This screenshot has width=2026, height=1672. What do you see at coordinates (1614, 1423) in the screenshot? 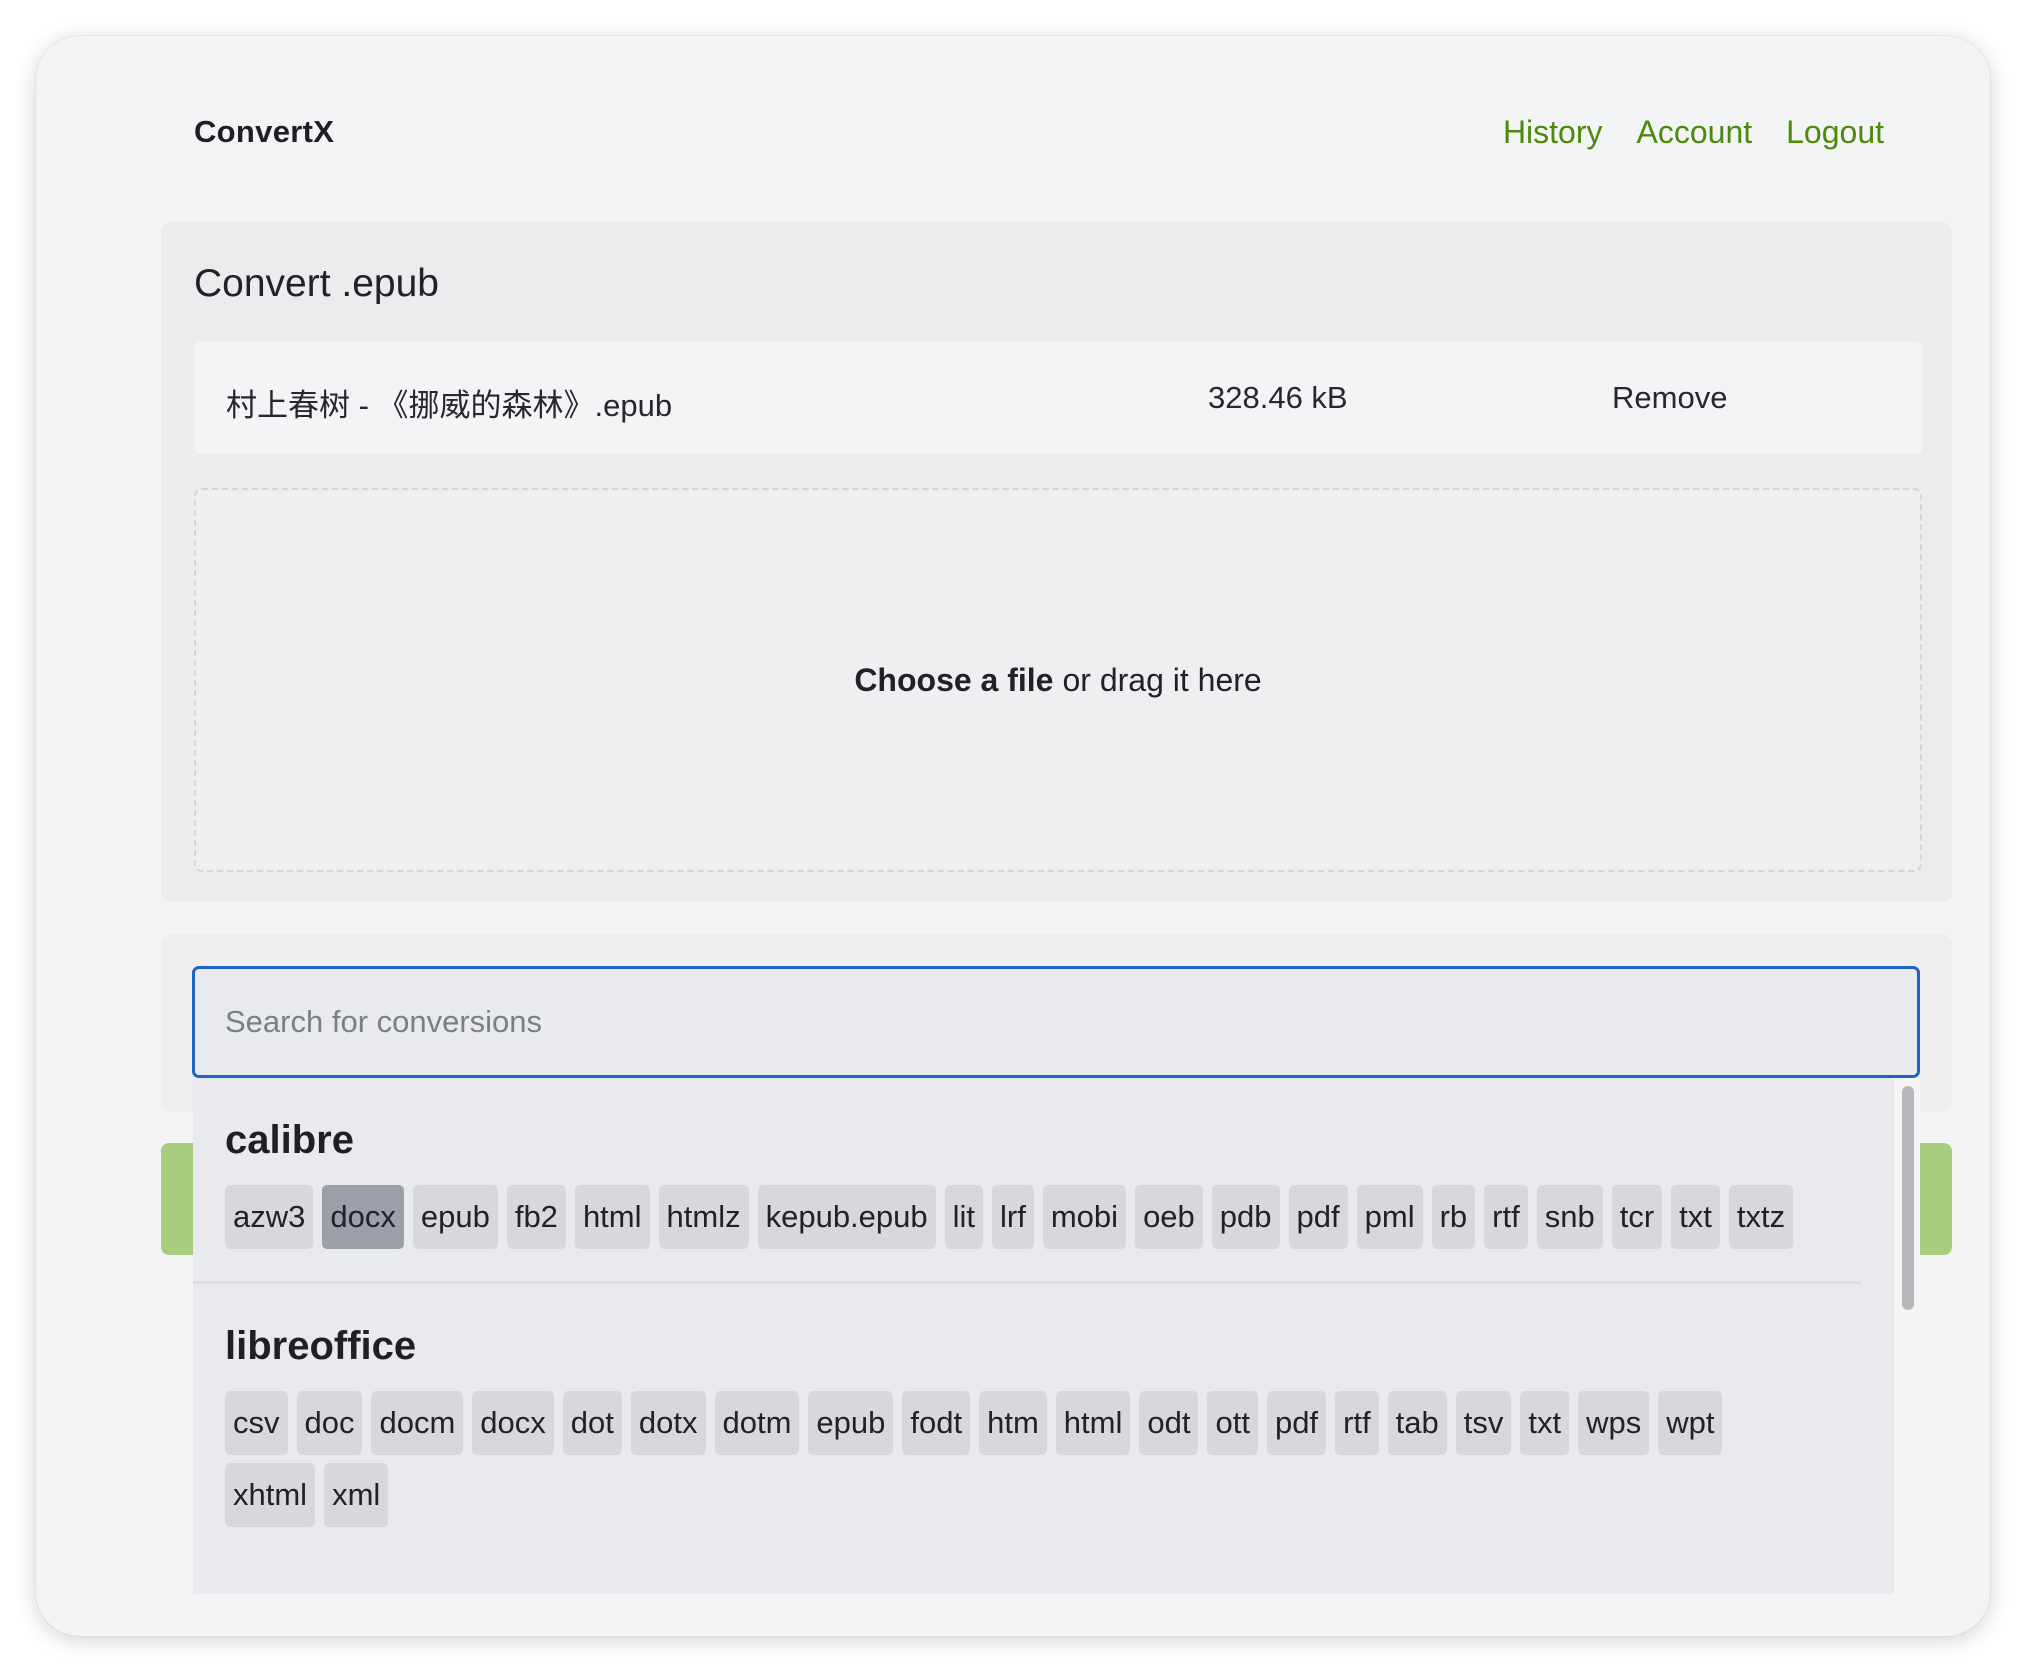
I see `format-option: wps` at bounding box center [1614, 1423].